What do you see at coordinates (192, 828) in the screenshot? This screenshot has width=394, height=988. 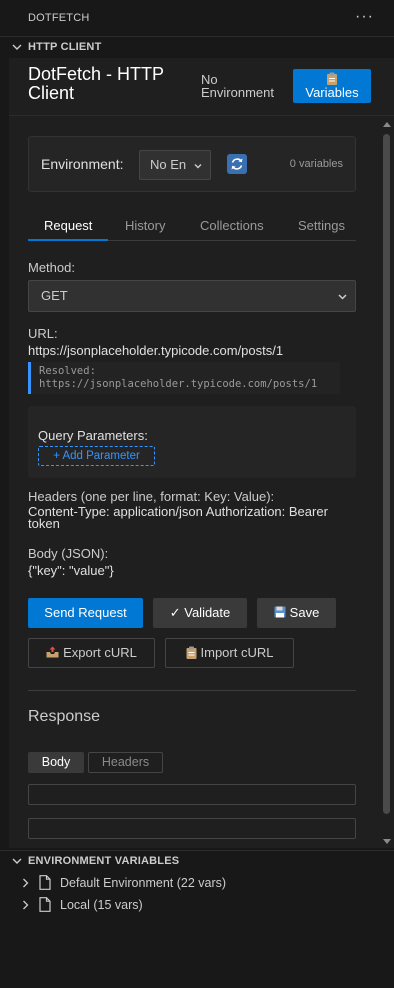 I see `response-body-box` at bounding box center [192, 828].